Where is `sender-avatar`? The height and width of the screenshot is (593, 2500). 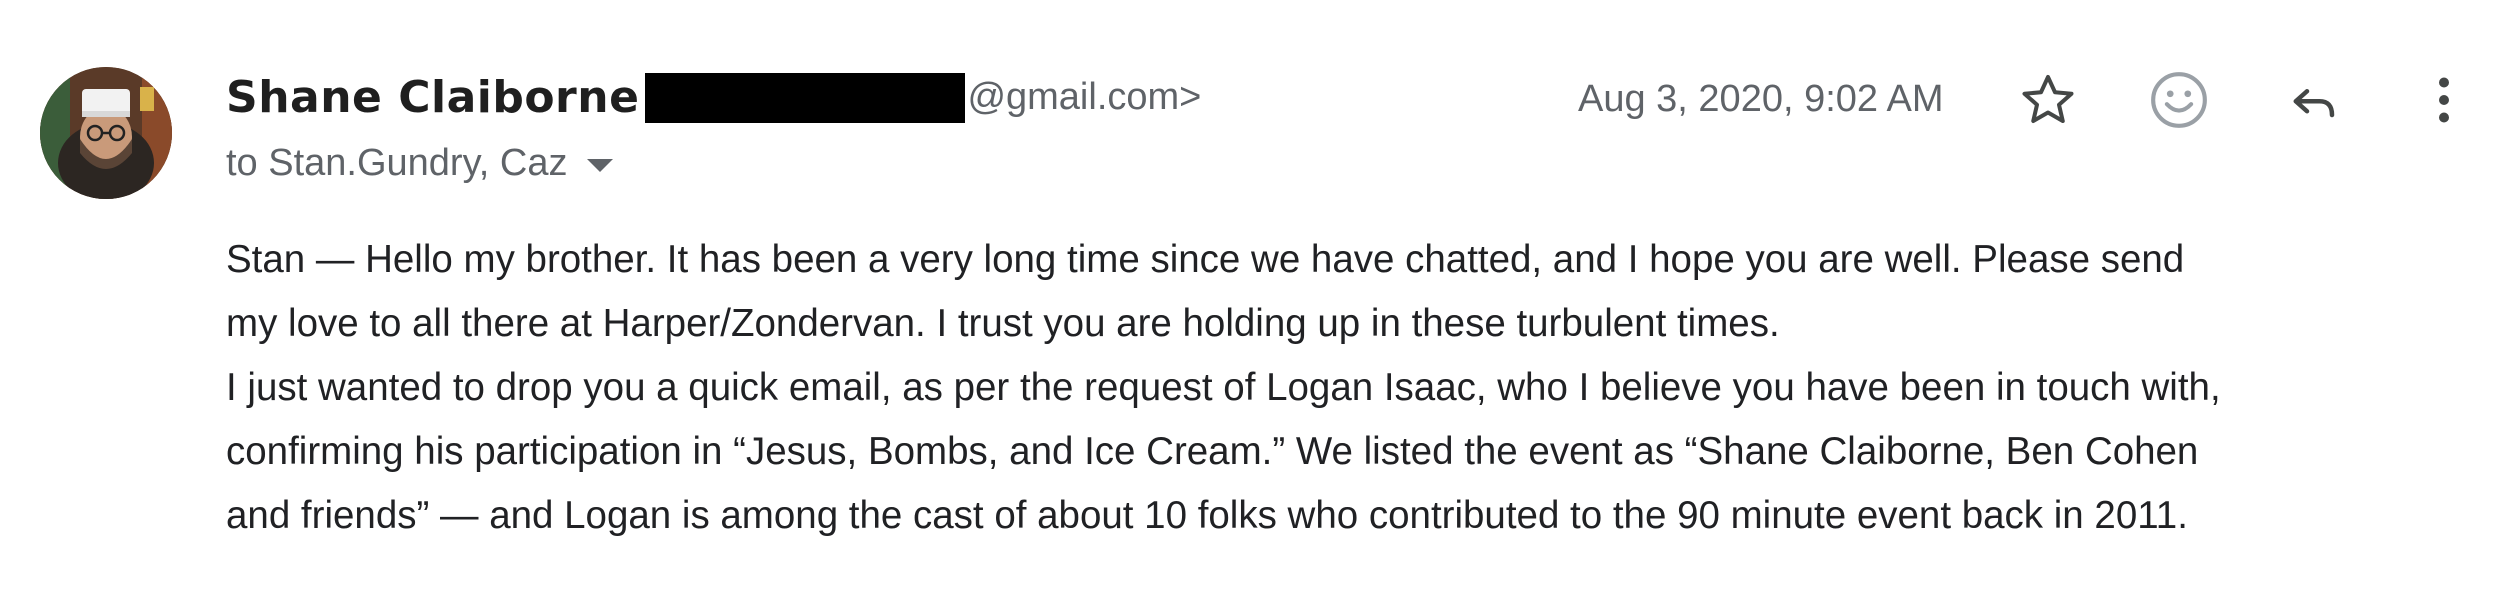 sender-avatar is located at coordinates (106, 133).